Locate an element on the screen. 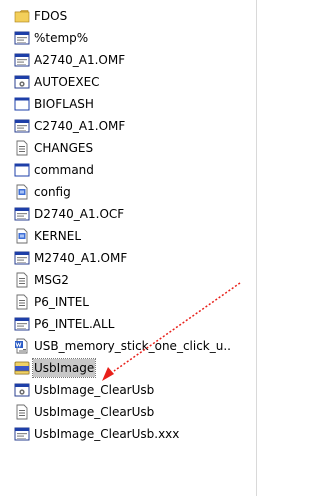  file-name: KERNEL is located at coordinates (58, 236).